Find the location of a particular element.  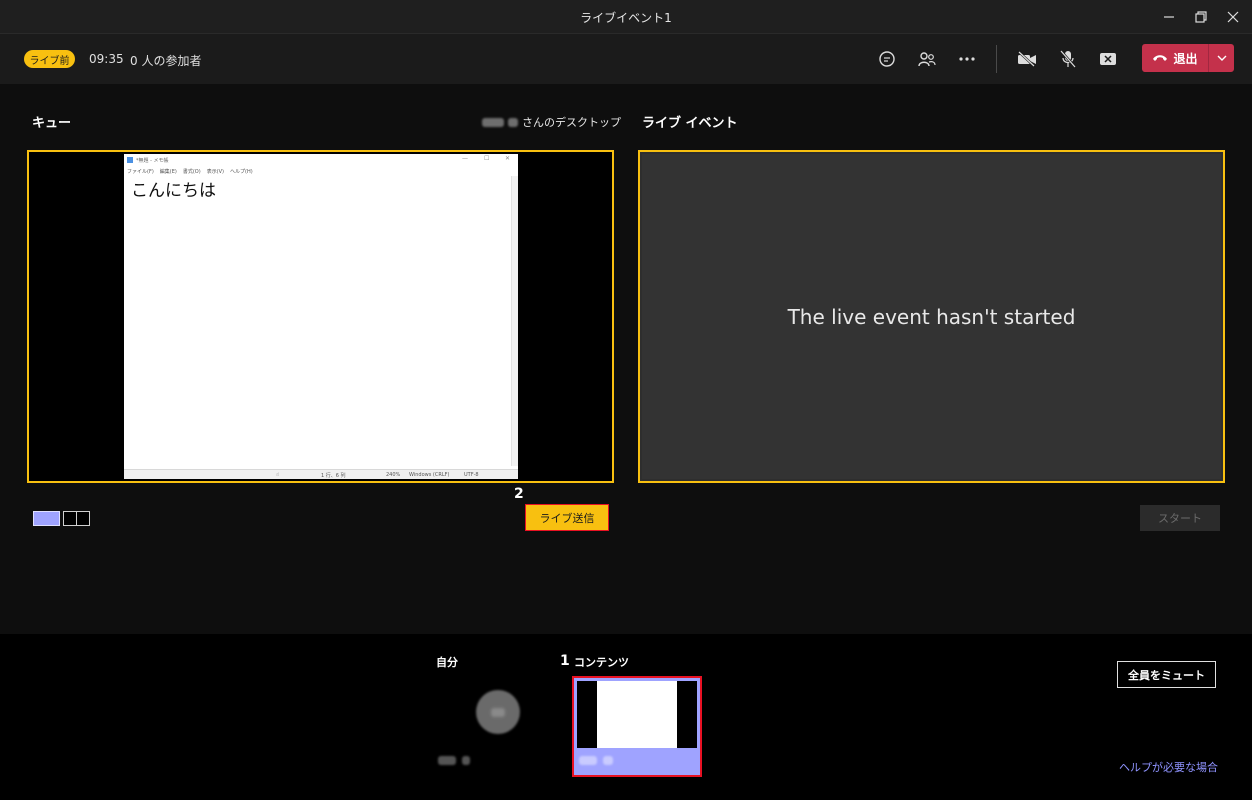

self-name is located at coordinates (454, 760).